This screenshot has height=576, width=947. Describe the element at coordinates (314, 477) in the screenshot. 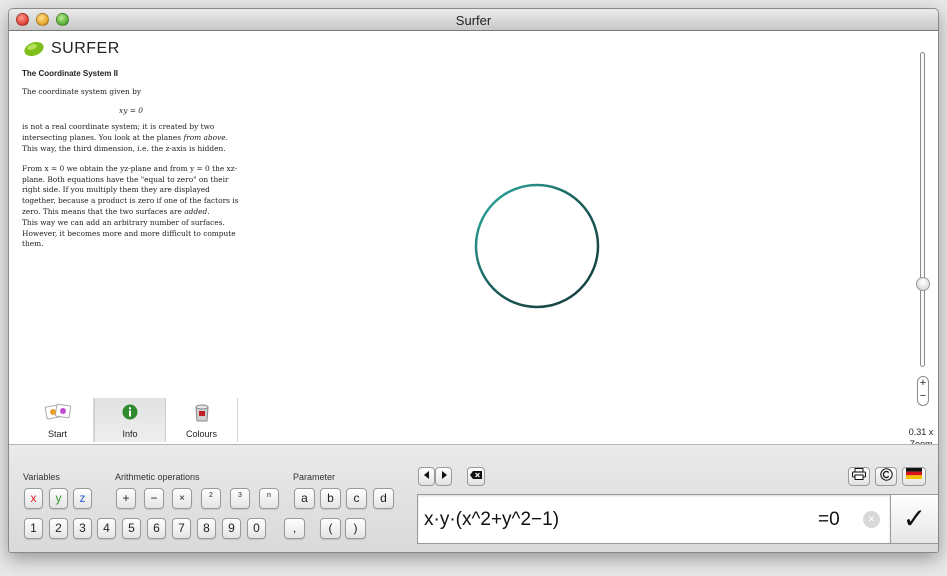

I see `parameter-label: Parameter` at that location.